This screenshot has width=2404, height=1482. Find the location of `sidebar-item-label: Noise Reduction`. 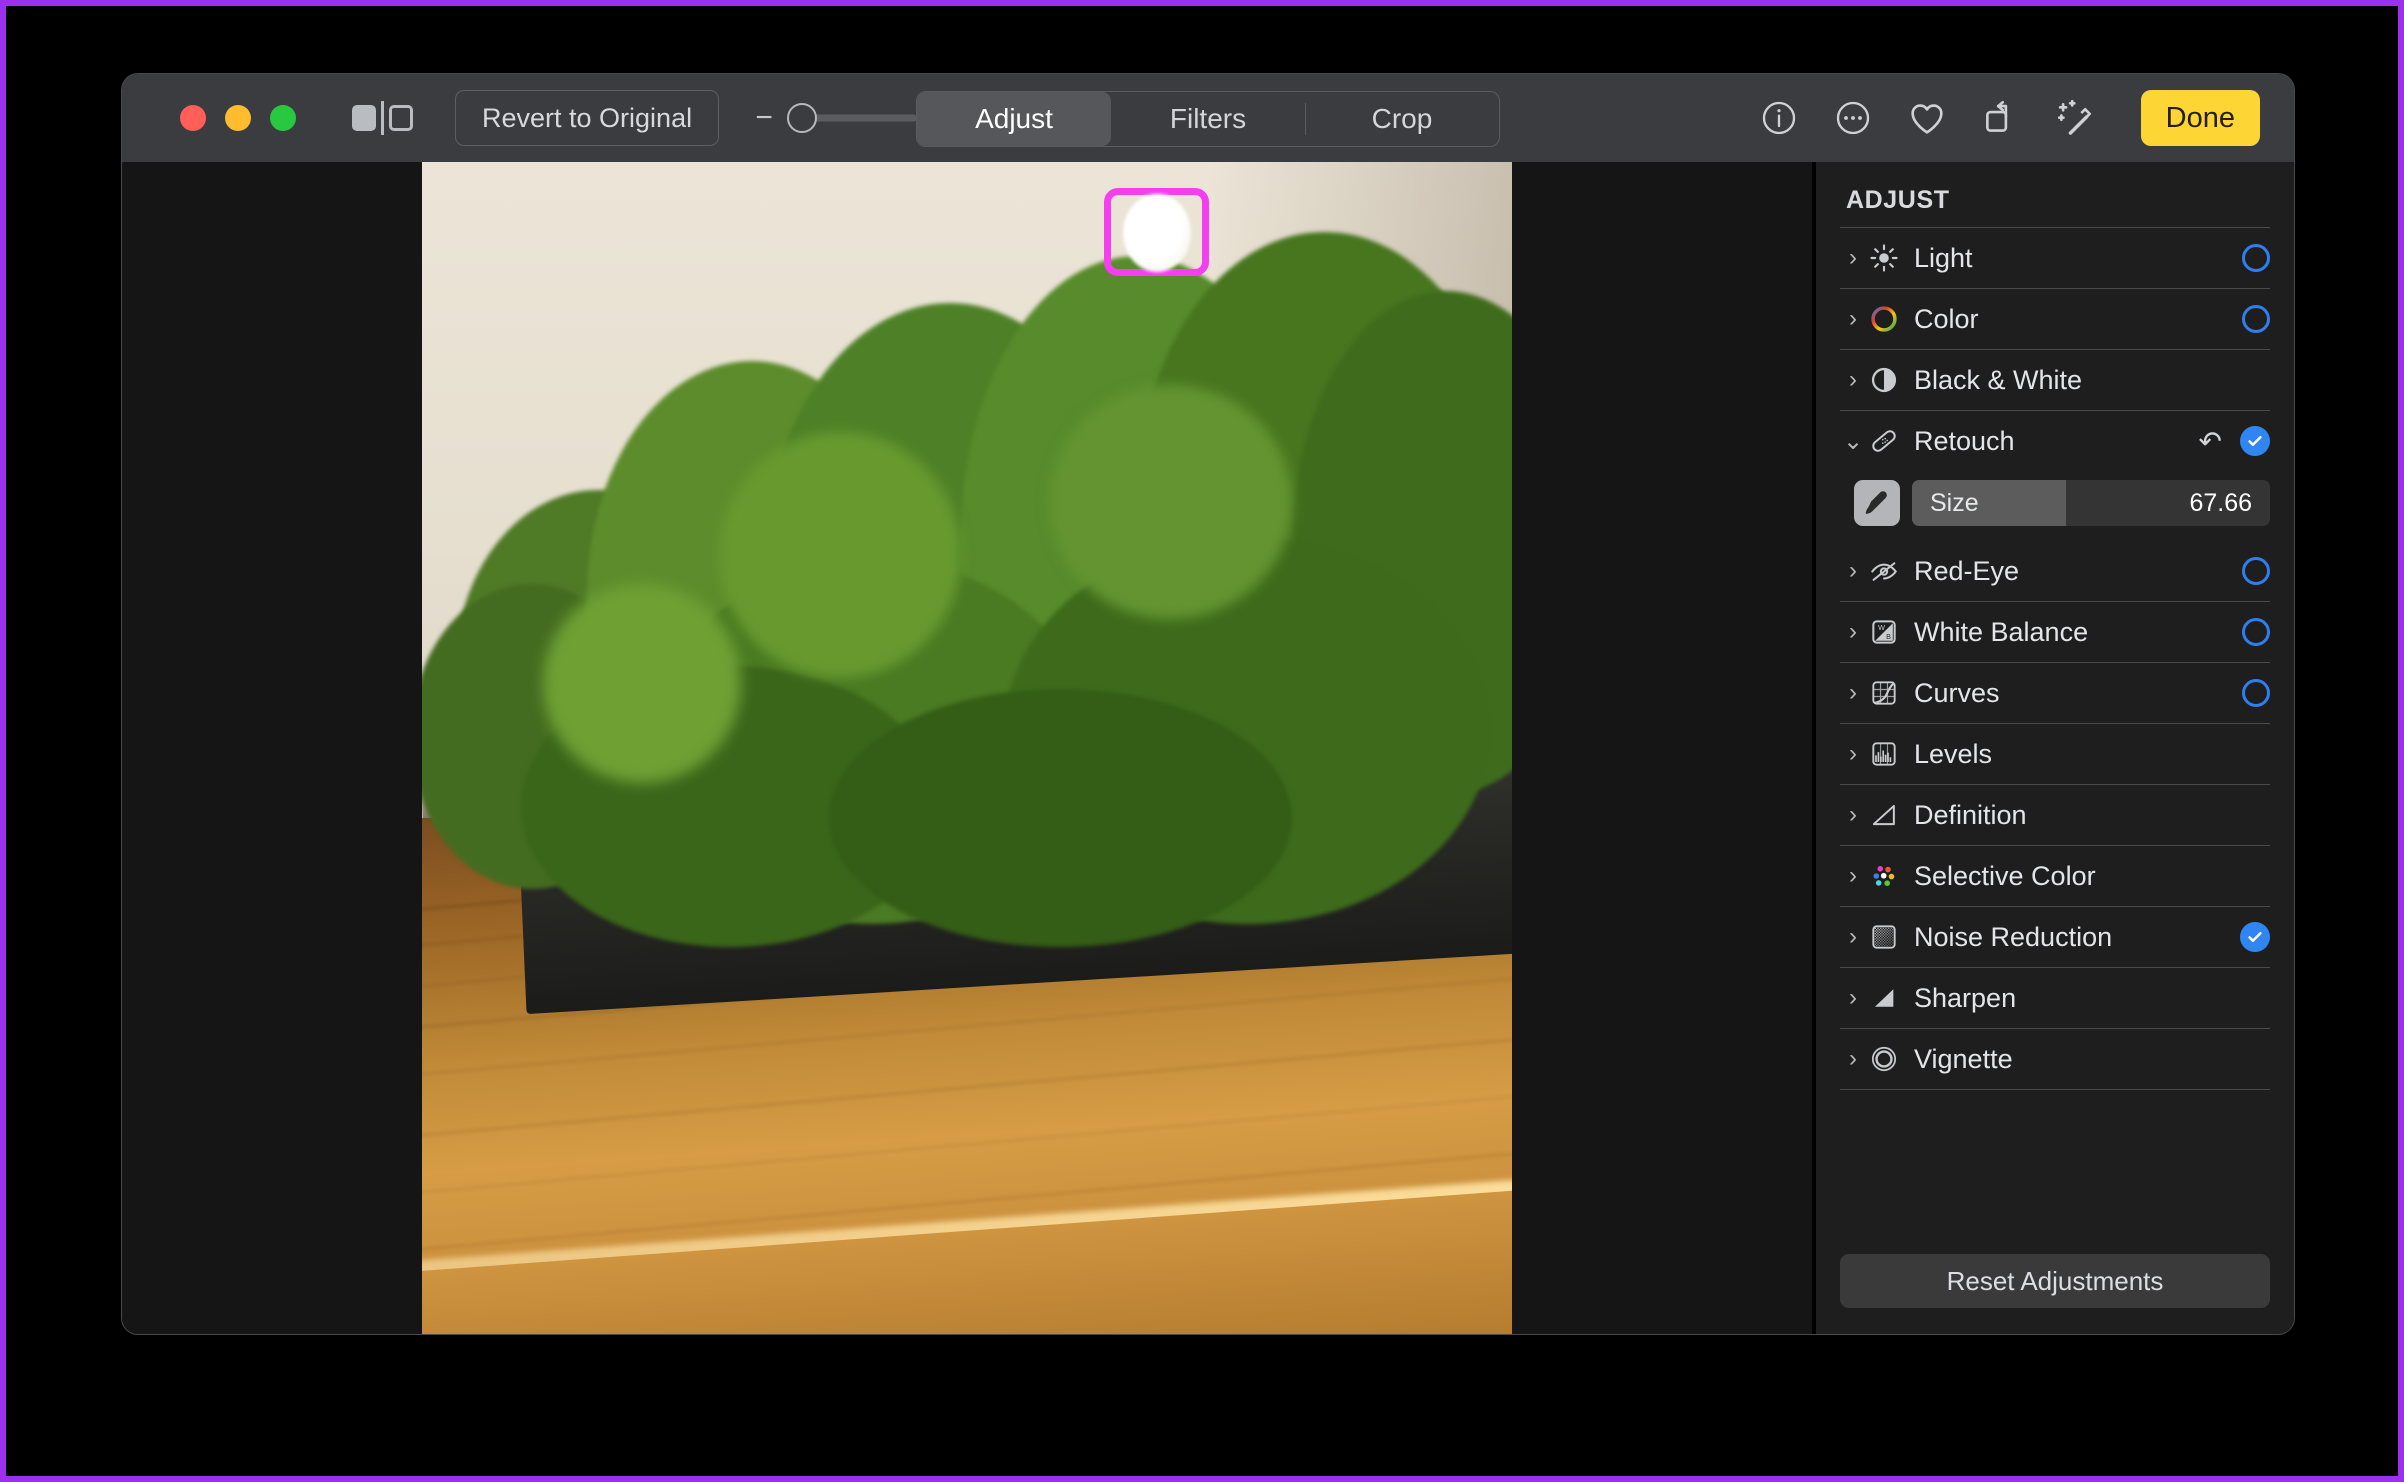

sidebar-item-label: Noise Reduction is located at coordinates (2013, 936).